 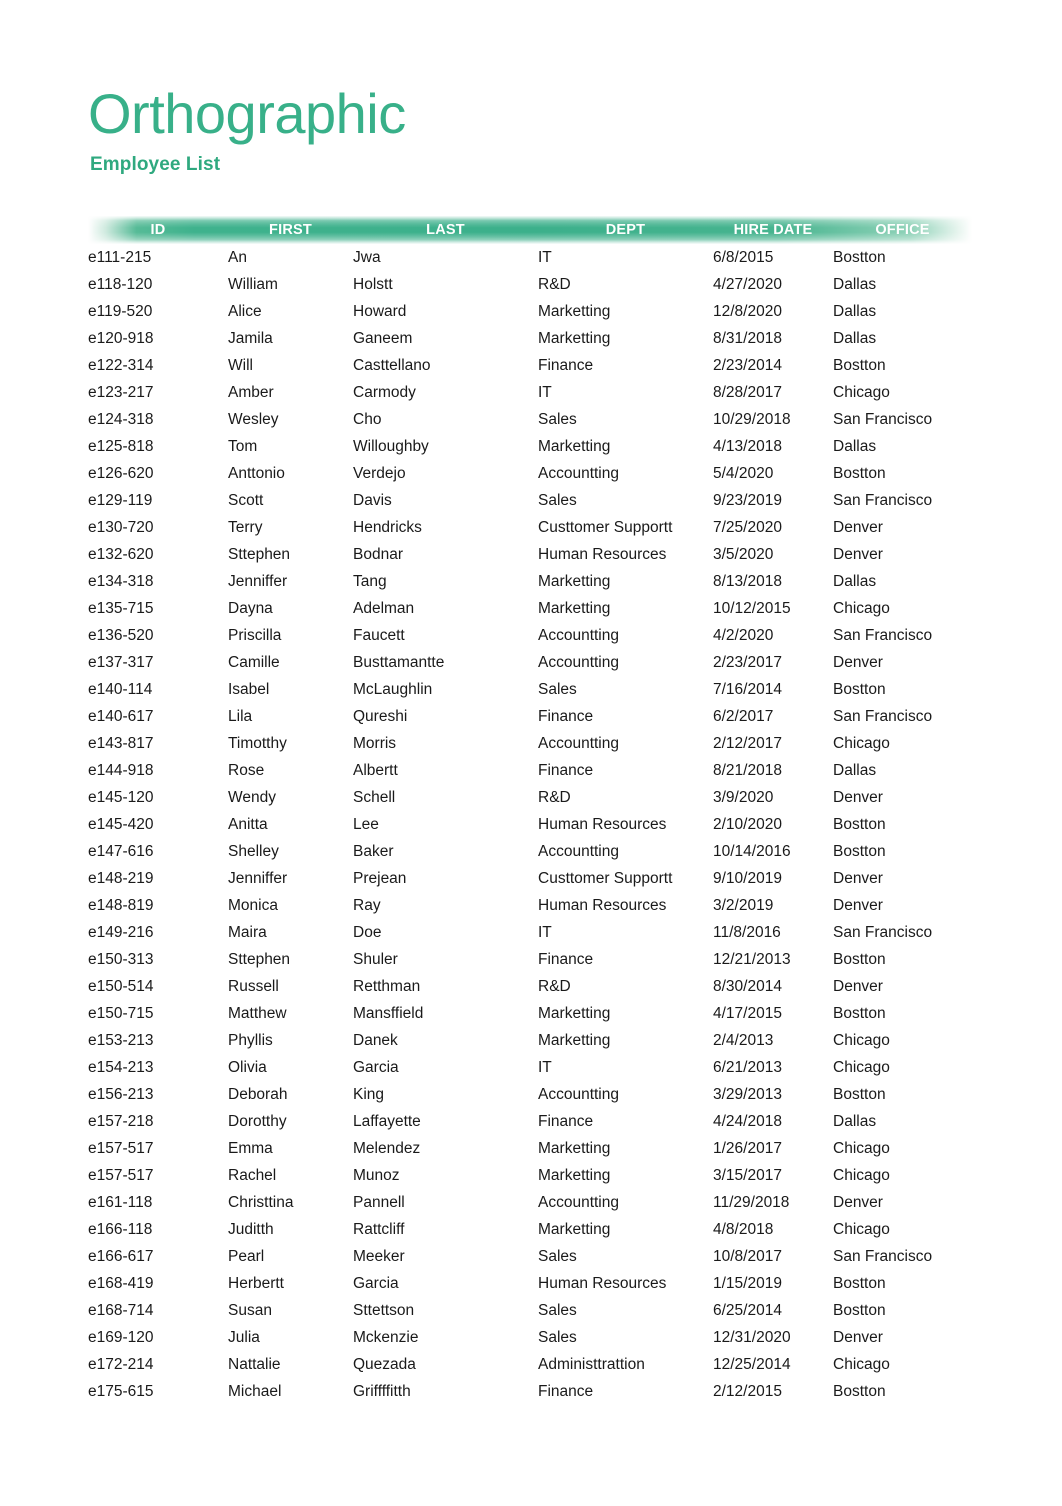 I want to click on cell-id: e126-620, so click(x=121, y=473).